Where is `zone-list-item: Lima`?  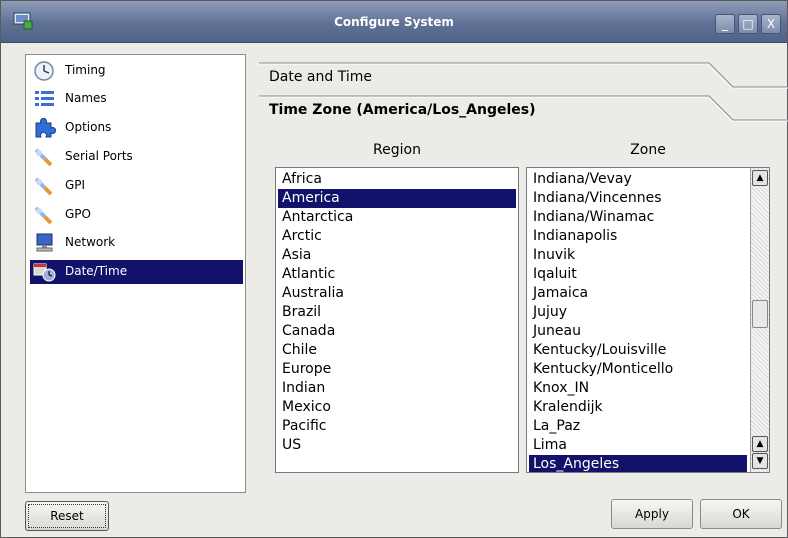
zone-list-item: Lima is located at coordinates (638, 445).